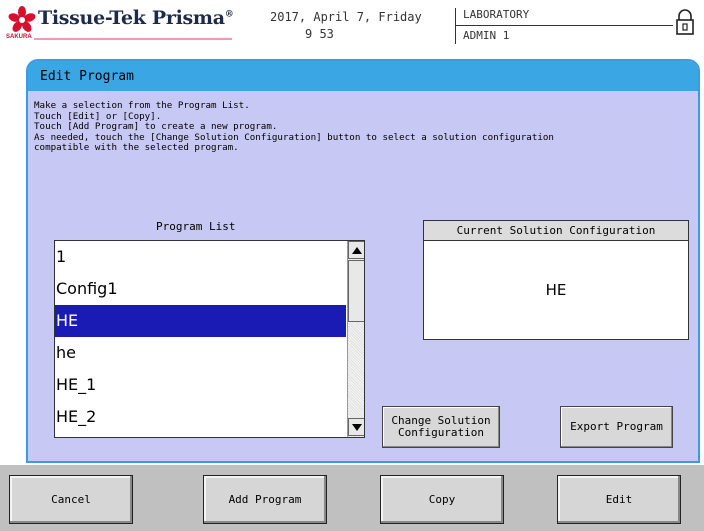  What do you see at coordinates (136, 148) in the screenshot?
I see `instruction-line: compatible with the selected program.` at bounding box center [136, 148].